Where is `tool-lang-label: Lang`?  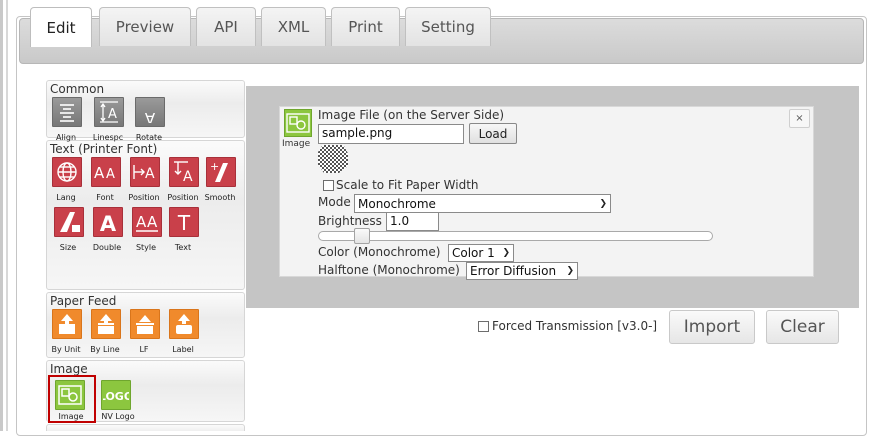 tool-lang-label: Lang is located at coordinates (66, 197).